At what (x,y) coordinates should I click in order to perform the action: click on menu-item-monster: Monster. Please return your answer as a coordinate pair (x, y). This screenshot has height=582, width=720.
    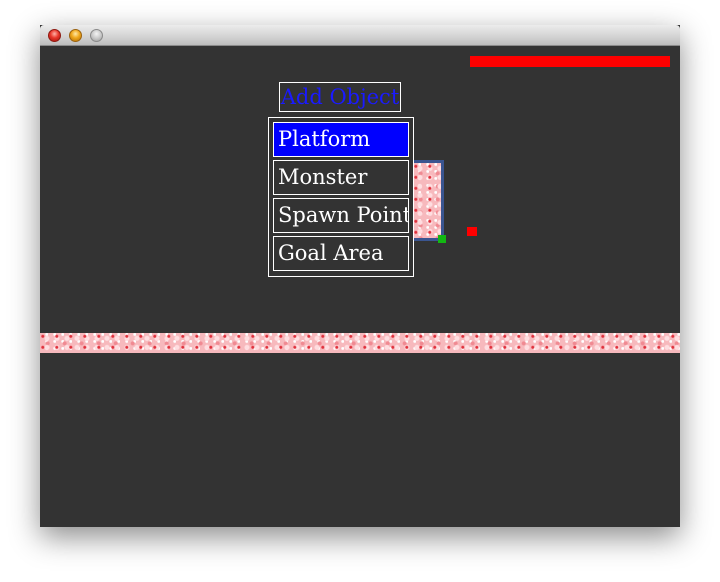
    Looking at the image, I should click on (341, 177).